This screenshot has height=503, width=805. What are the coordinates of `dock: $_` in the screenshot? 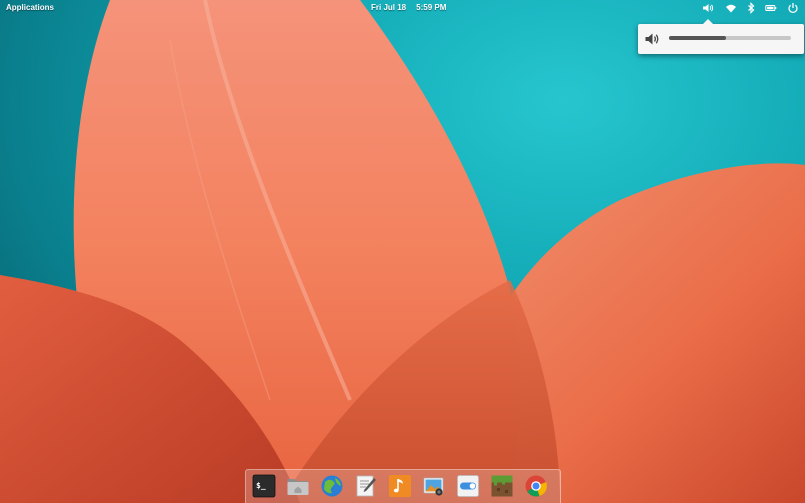 It's located at (403, 486).